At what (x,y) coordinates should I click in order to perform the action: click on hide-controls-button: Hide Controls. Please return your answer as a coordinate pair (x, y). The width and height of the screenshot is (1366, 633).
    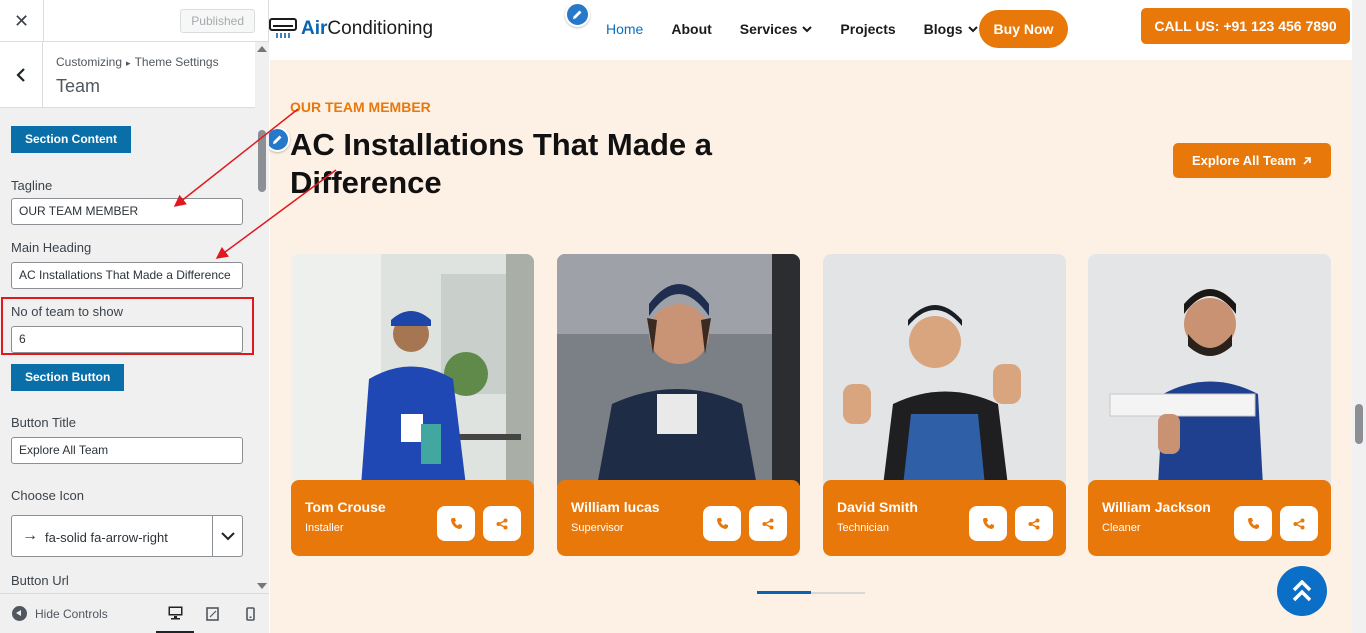
    Looking at the image, I should click on (60, 613).